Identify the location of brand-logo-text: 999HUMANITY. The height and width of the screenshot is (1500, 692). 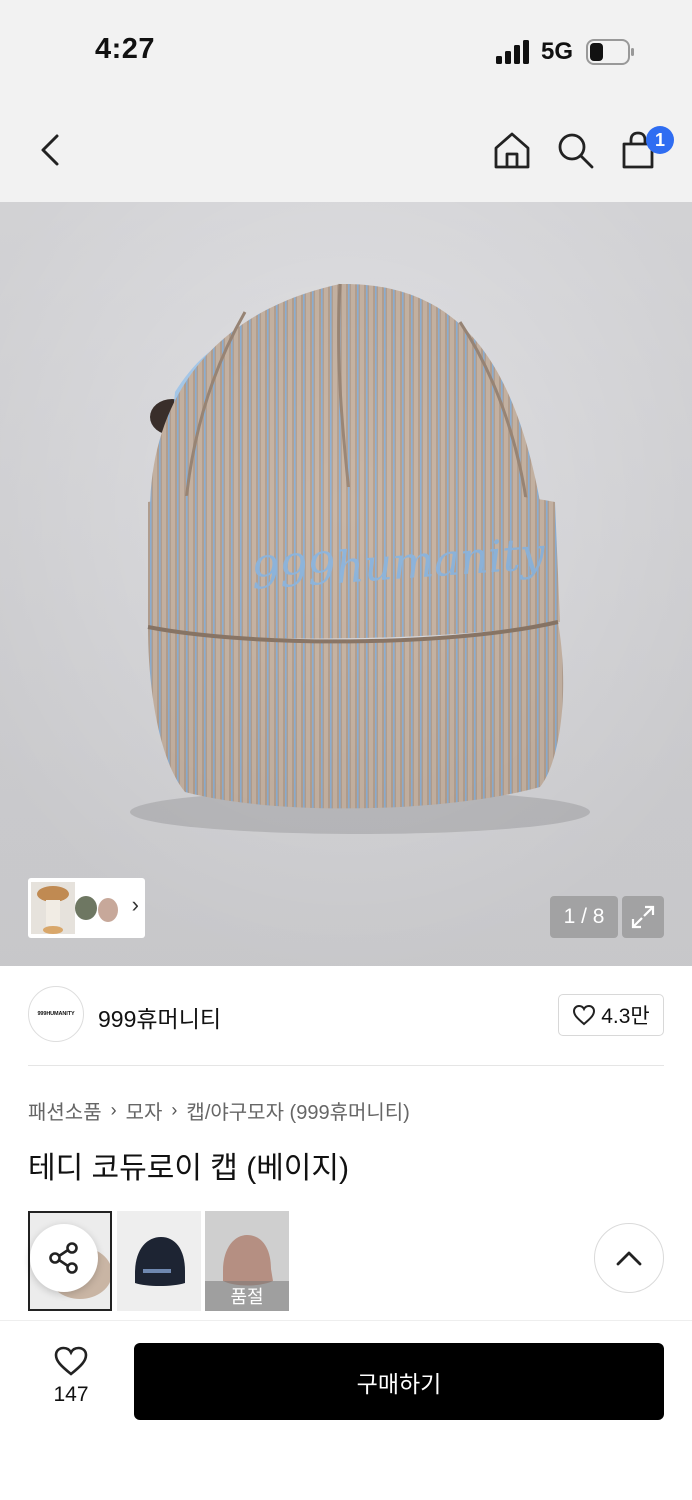
(56, 1014).